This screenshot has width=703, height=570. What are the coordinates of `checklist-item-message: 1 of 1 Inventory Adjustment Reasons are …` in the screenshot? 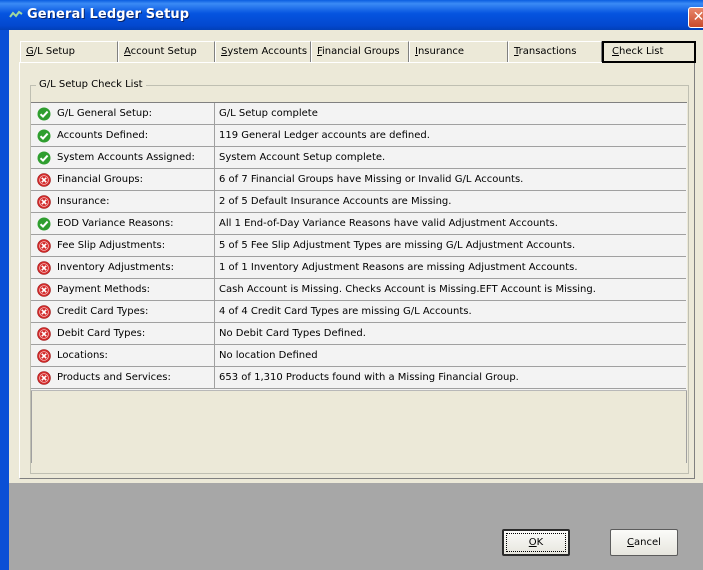 It's located at (398, 267).